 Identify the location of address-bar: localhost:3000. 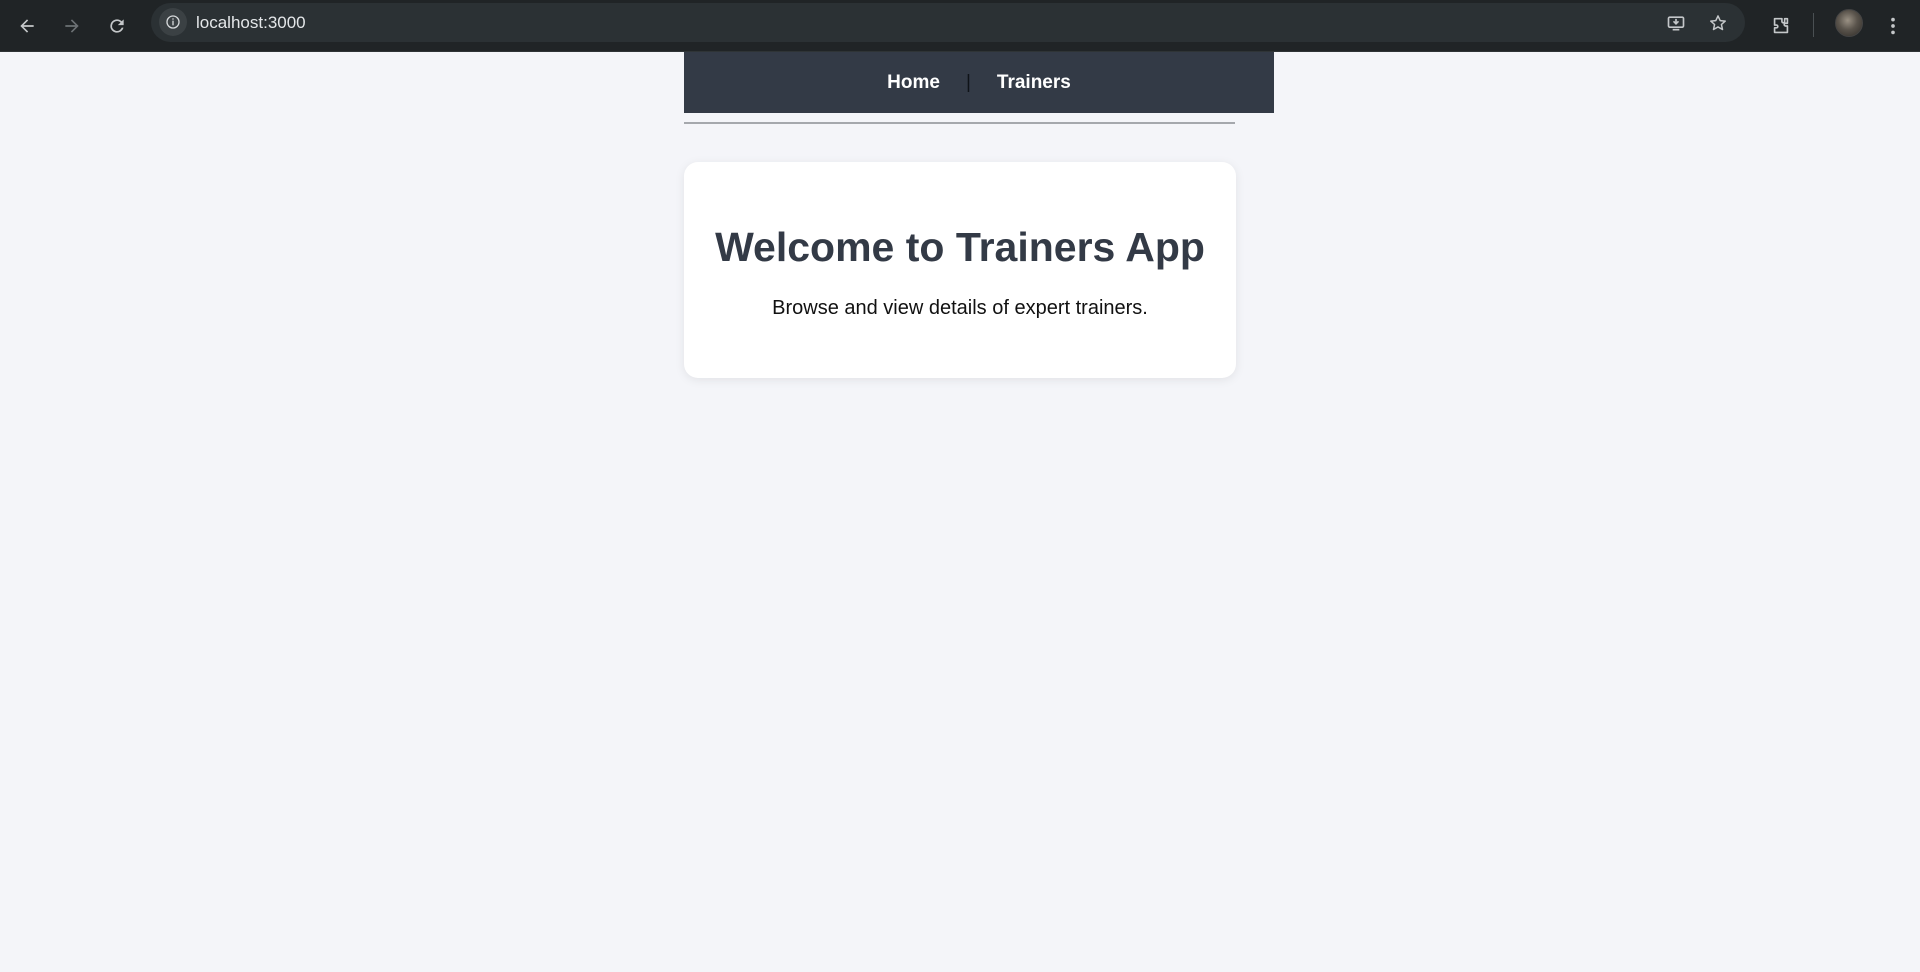
(948, 22).